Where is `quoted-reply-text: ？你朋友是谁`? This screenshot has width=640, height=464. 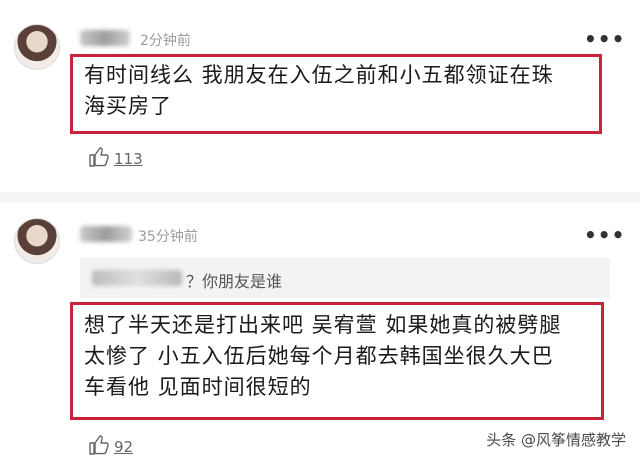 quoted-reply-text: ？你朋友是谁 is located at coordinates (234, 281).